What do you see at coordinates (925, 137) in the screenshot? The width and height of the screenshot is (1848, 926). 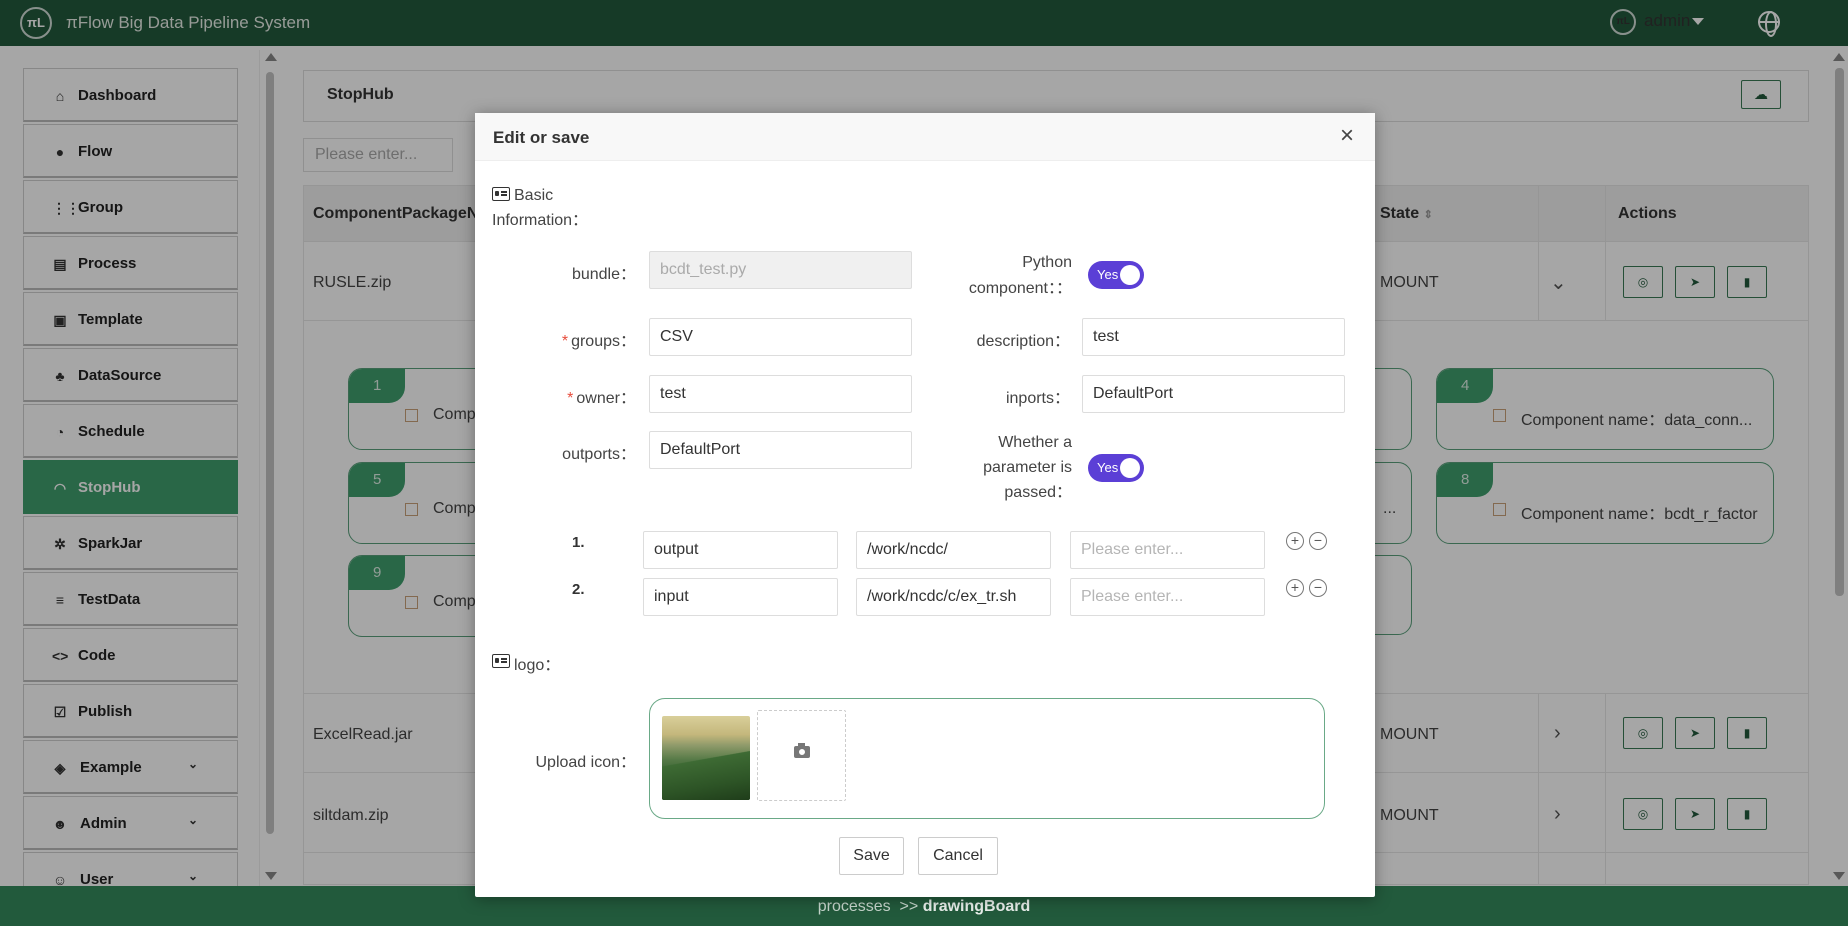 I see `dialog-header` at bounding box center [925, 137].